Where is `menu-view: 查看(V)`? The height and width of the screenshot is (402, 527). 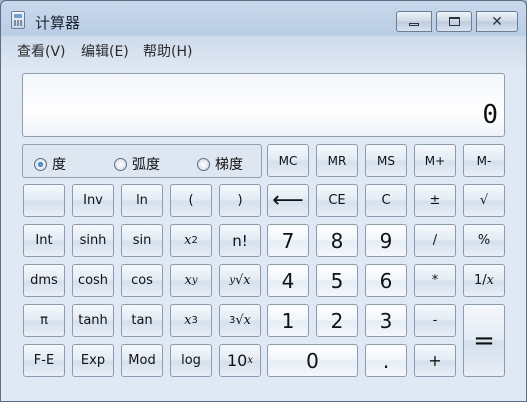 menu-view: 查看(V) is located at coordinates (41, 51).